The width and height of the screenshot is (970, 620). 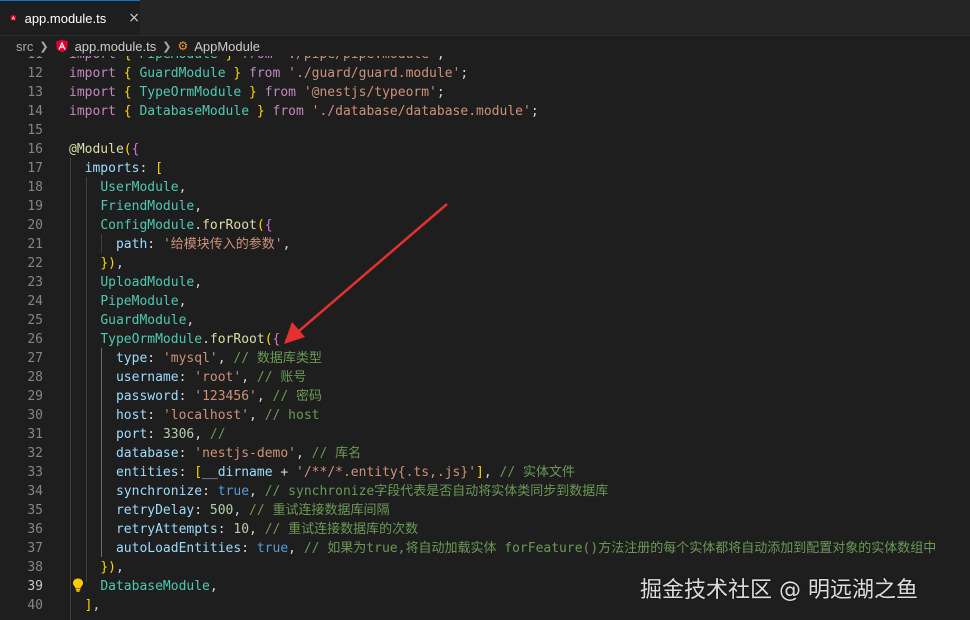 What do you see at coordinates (35, 510) in the screenshot?
I see `line-number: 35` at bounding box center [35, 510].